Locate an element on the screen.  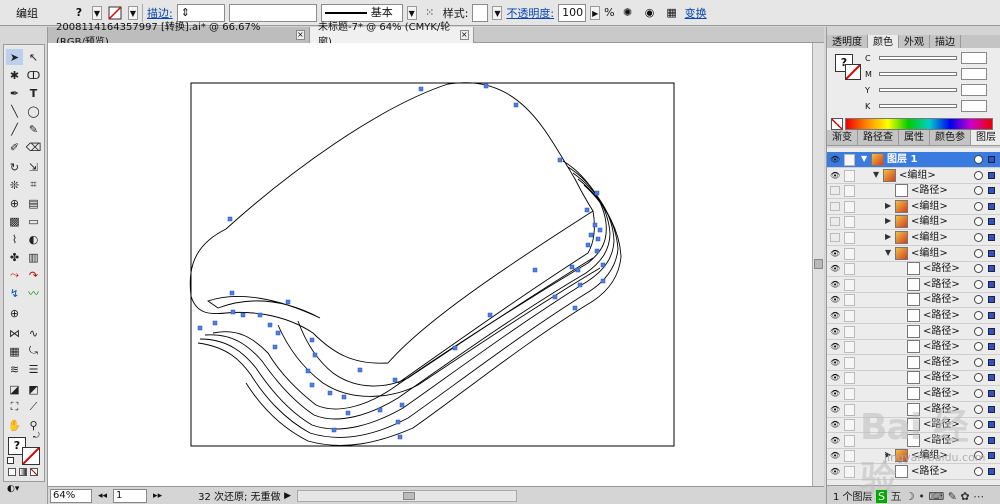
collapse-arrow-icon: ▼ is located at coordinates (888, 252).